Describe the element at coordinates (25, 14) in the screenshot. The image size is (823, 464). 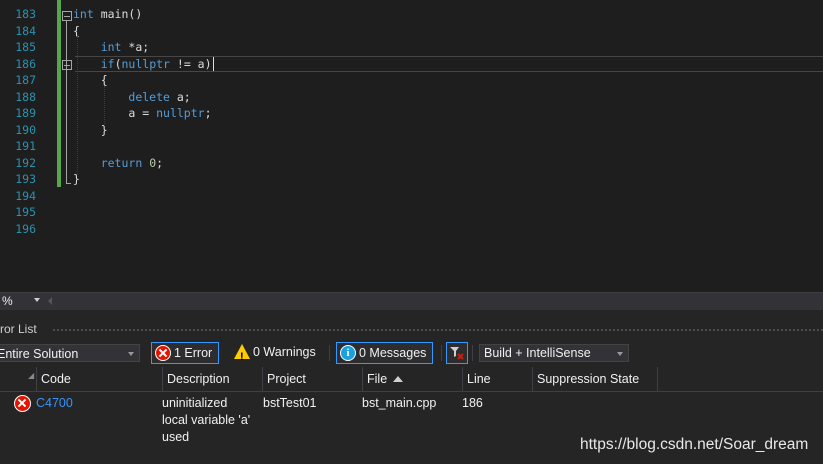
I see `line-number: 183` at that location.